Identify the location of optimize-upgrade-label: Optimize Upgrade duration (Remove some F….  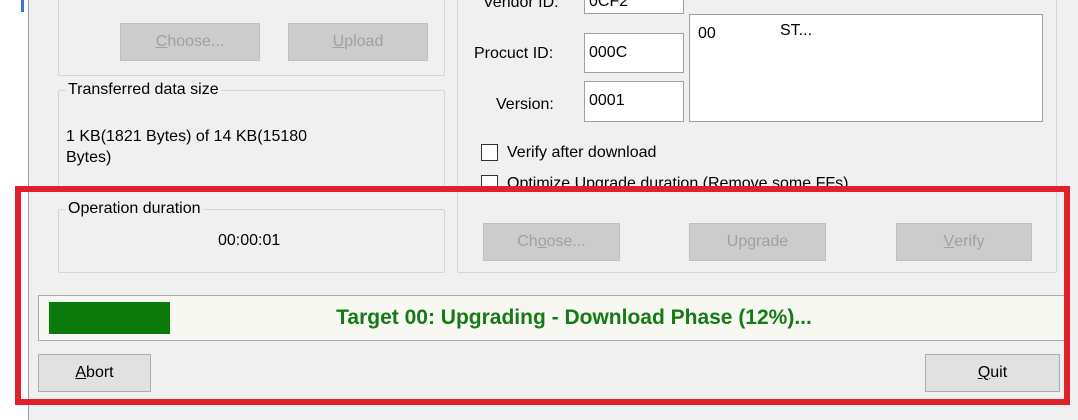
(678, 180).